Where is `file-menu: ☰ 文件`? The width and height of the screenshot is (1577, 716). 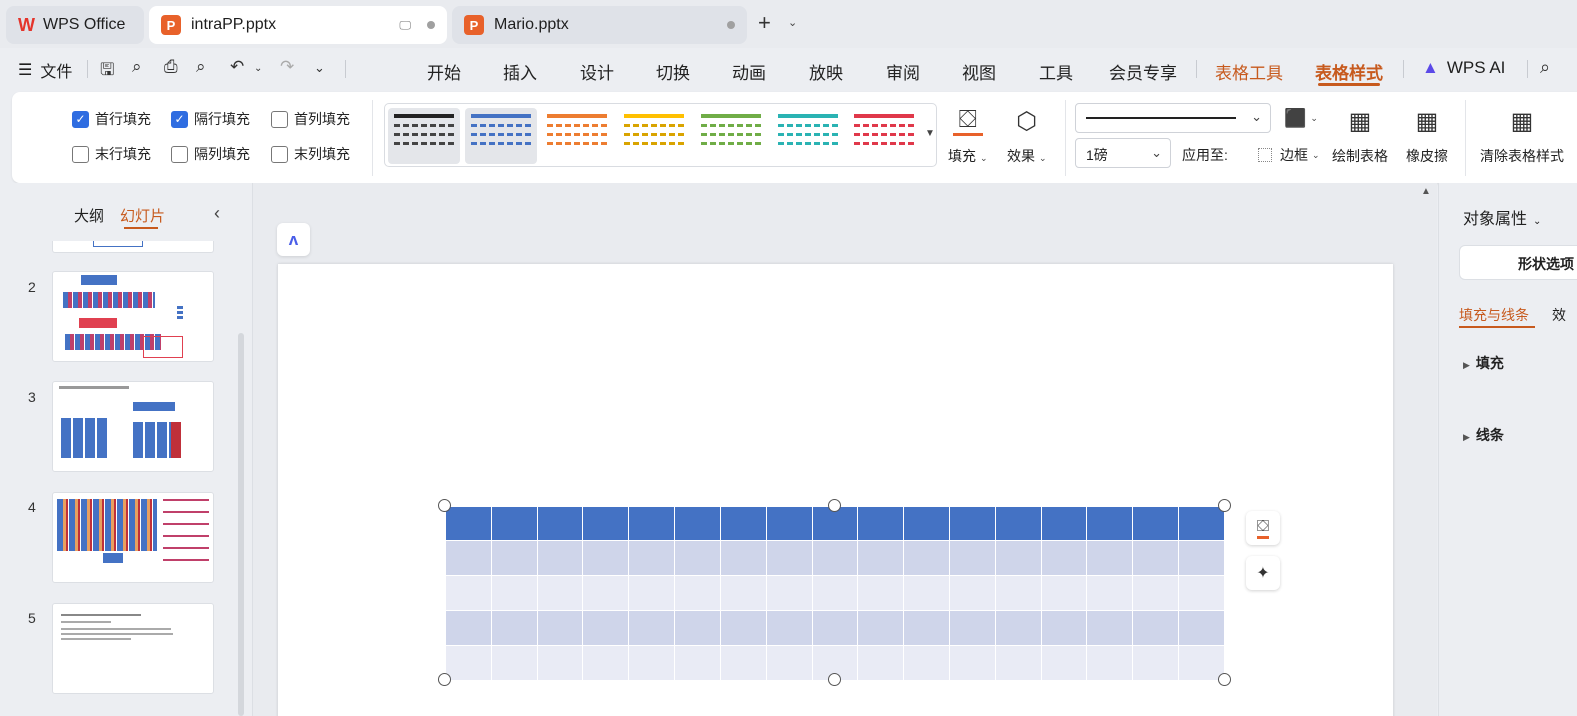 file-menu: ☰ 文件 is located at coordinates (45, 70).